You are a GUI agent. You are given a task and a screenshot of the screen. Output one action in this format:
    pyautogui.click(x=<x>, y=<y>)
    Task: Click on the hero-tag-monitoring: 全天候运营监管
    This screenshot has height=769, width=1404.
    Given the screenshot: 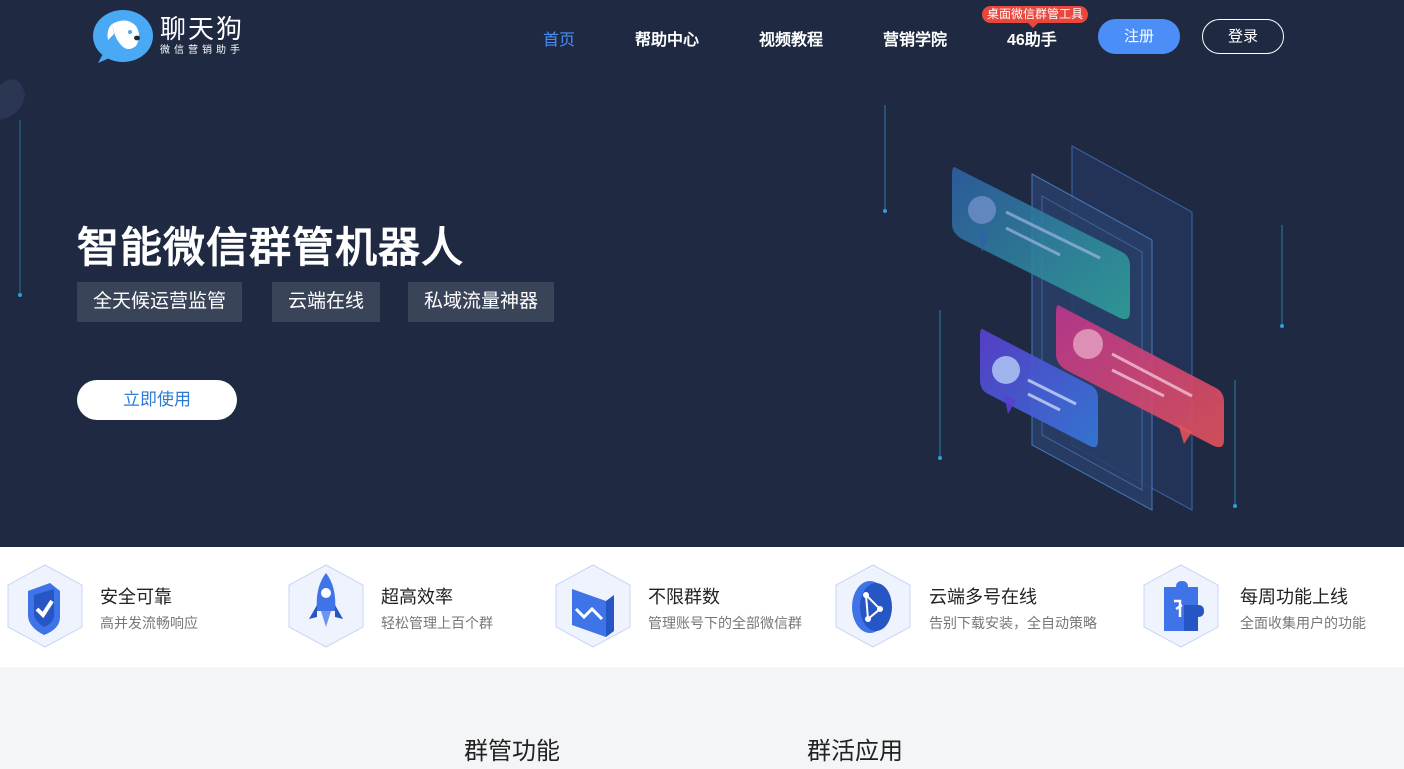 What is the action you would take?
    pyautogui.click(x=160, y=302)
    